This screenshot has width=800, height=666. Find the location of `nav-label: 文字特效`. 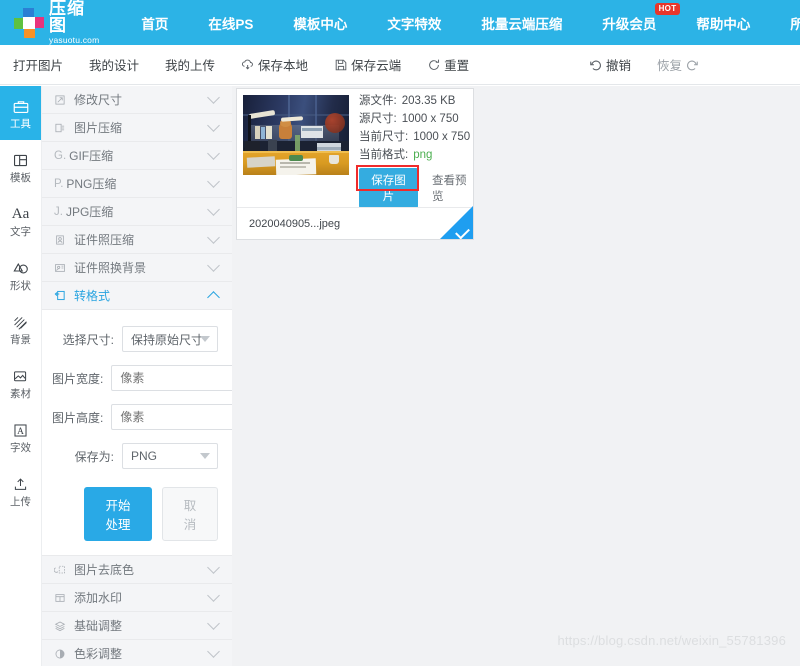

nav-label: 文字特效 is located at coordinates (414, 24).